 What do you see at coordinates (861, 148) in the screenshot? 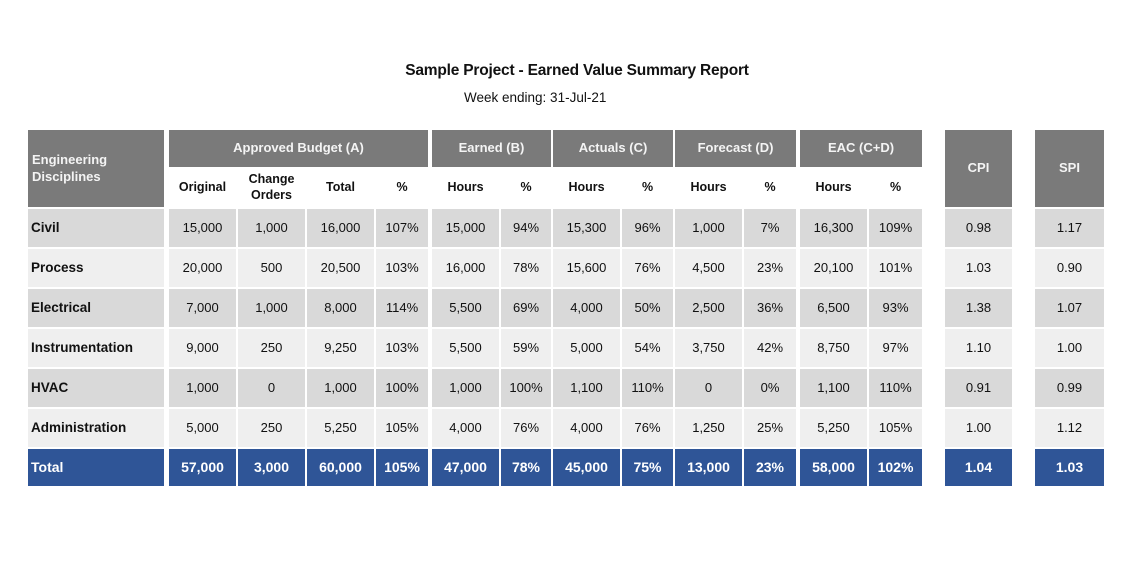
I see `header-eac: EAC (C+D)` at bounding box center [861, 148].